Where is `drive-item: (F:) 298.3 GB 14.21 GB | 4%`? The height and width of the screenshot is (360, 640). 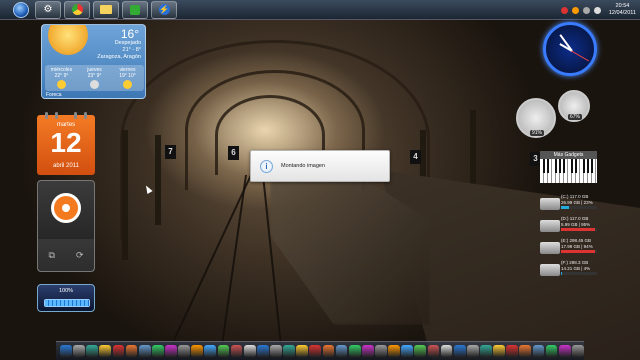
drive-item: (F:) 298.3 GB 14.21 GB | 4% is located at coordinates (569, 271).